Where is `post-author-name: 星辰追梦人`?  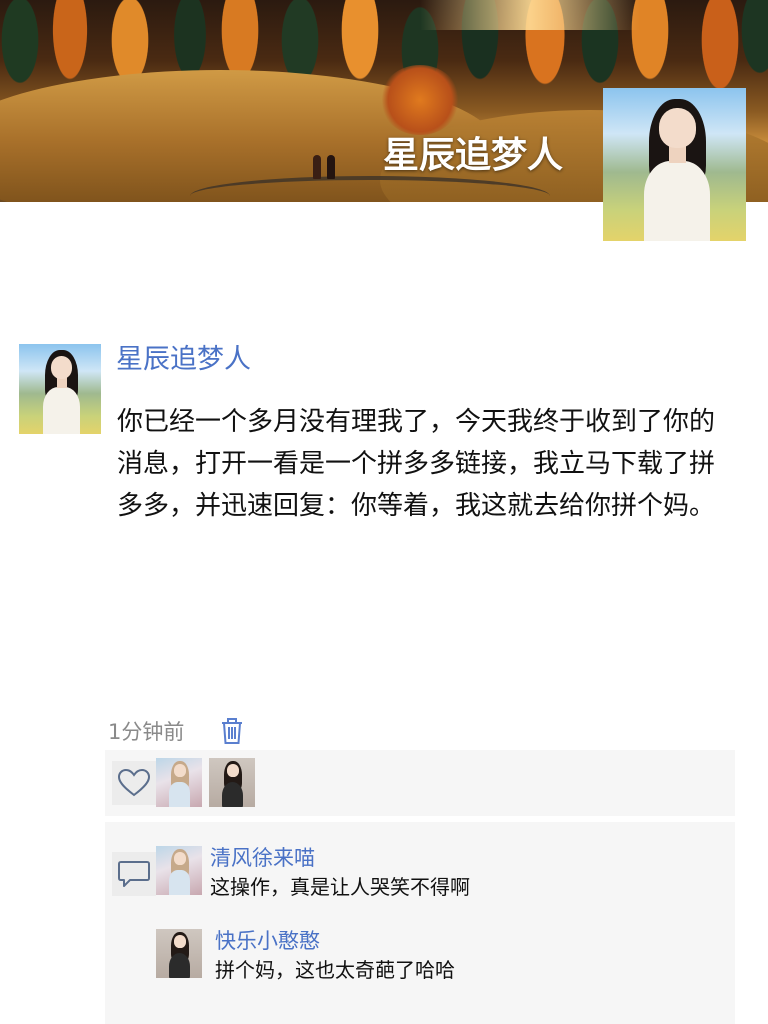
post-author-name: 星辰追梦人 is located at coordinates (183, 360).